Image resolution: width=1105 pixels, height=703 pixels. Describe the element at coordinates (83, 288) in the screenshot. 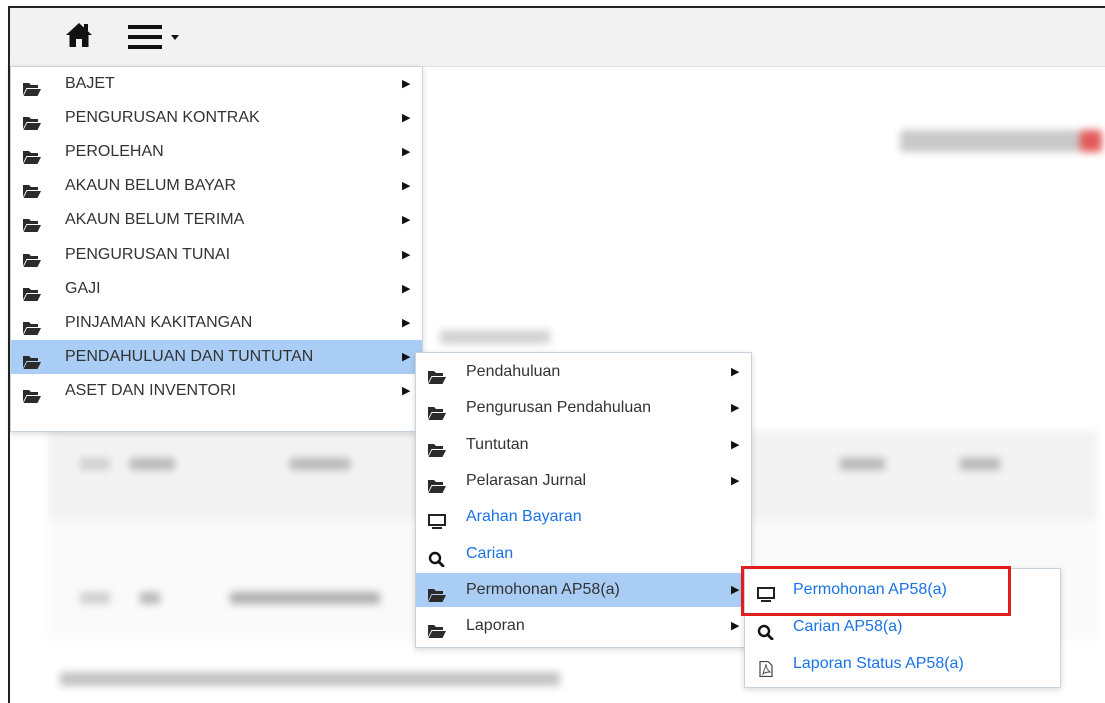

I see `main-menu-item-label: GAJI` at that location.